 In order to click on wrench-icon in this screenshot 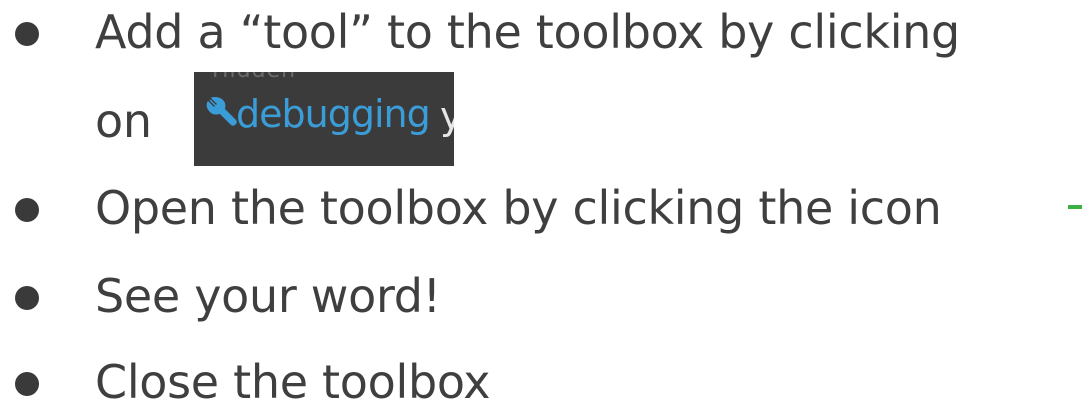, I will do `click(221, 111)`.